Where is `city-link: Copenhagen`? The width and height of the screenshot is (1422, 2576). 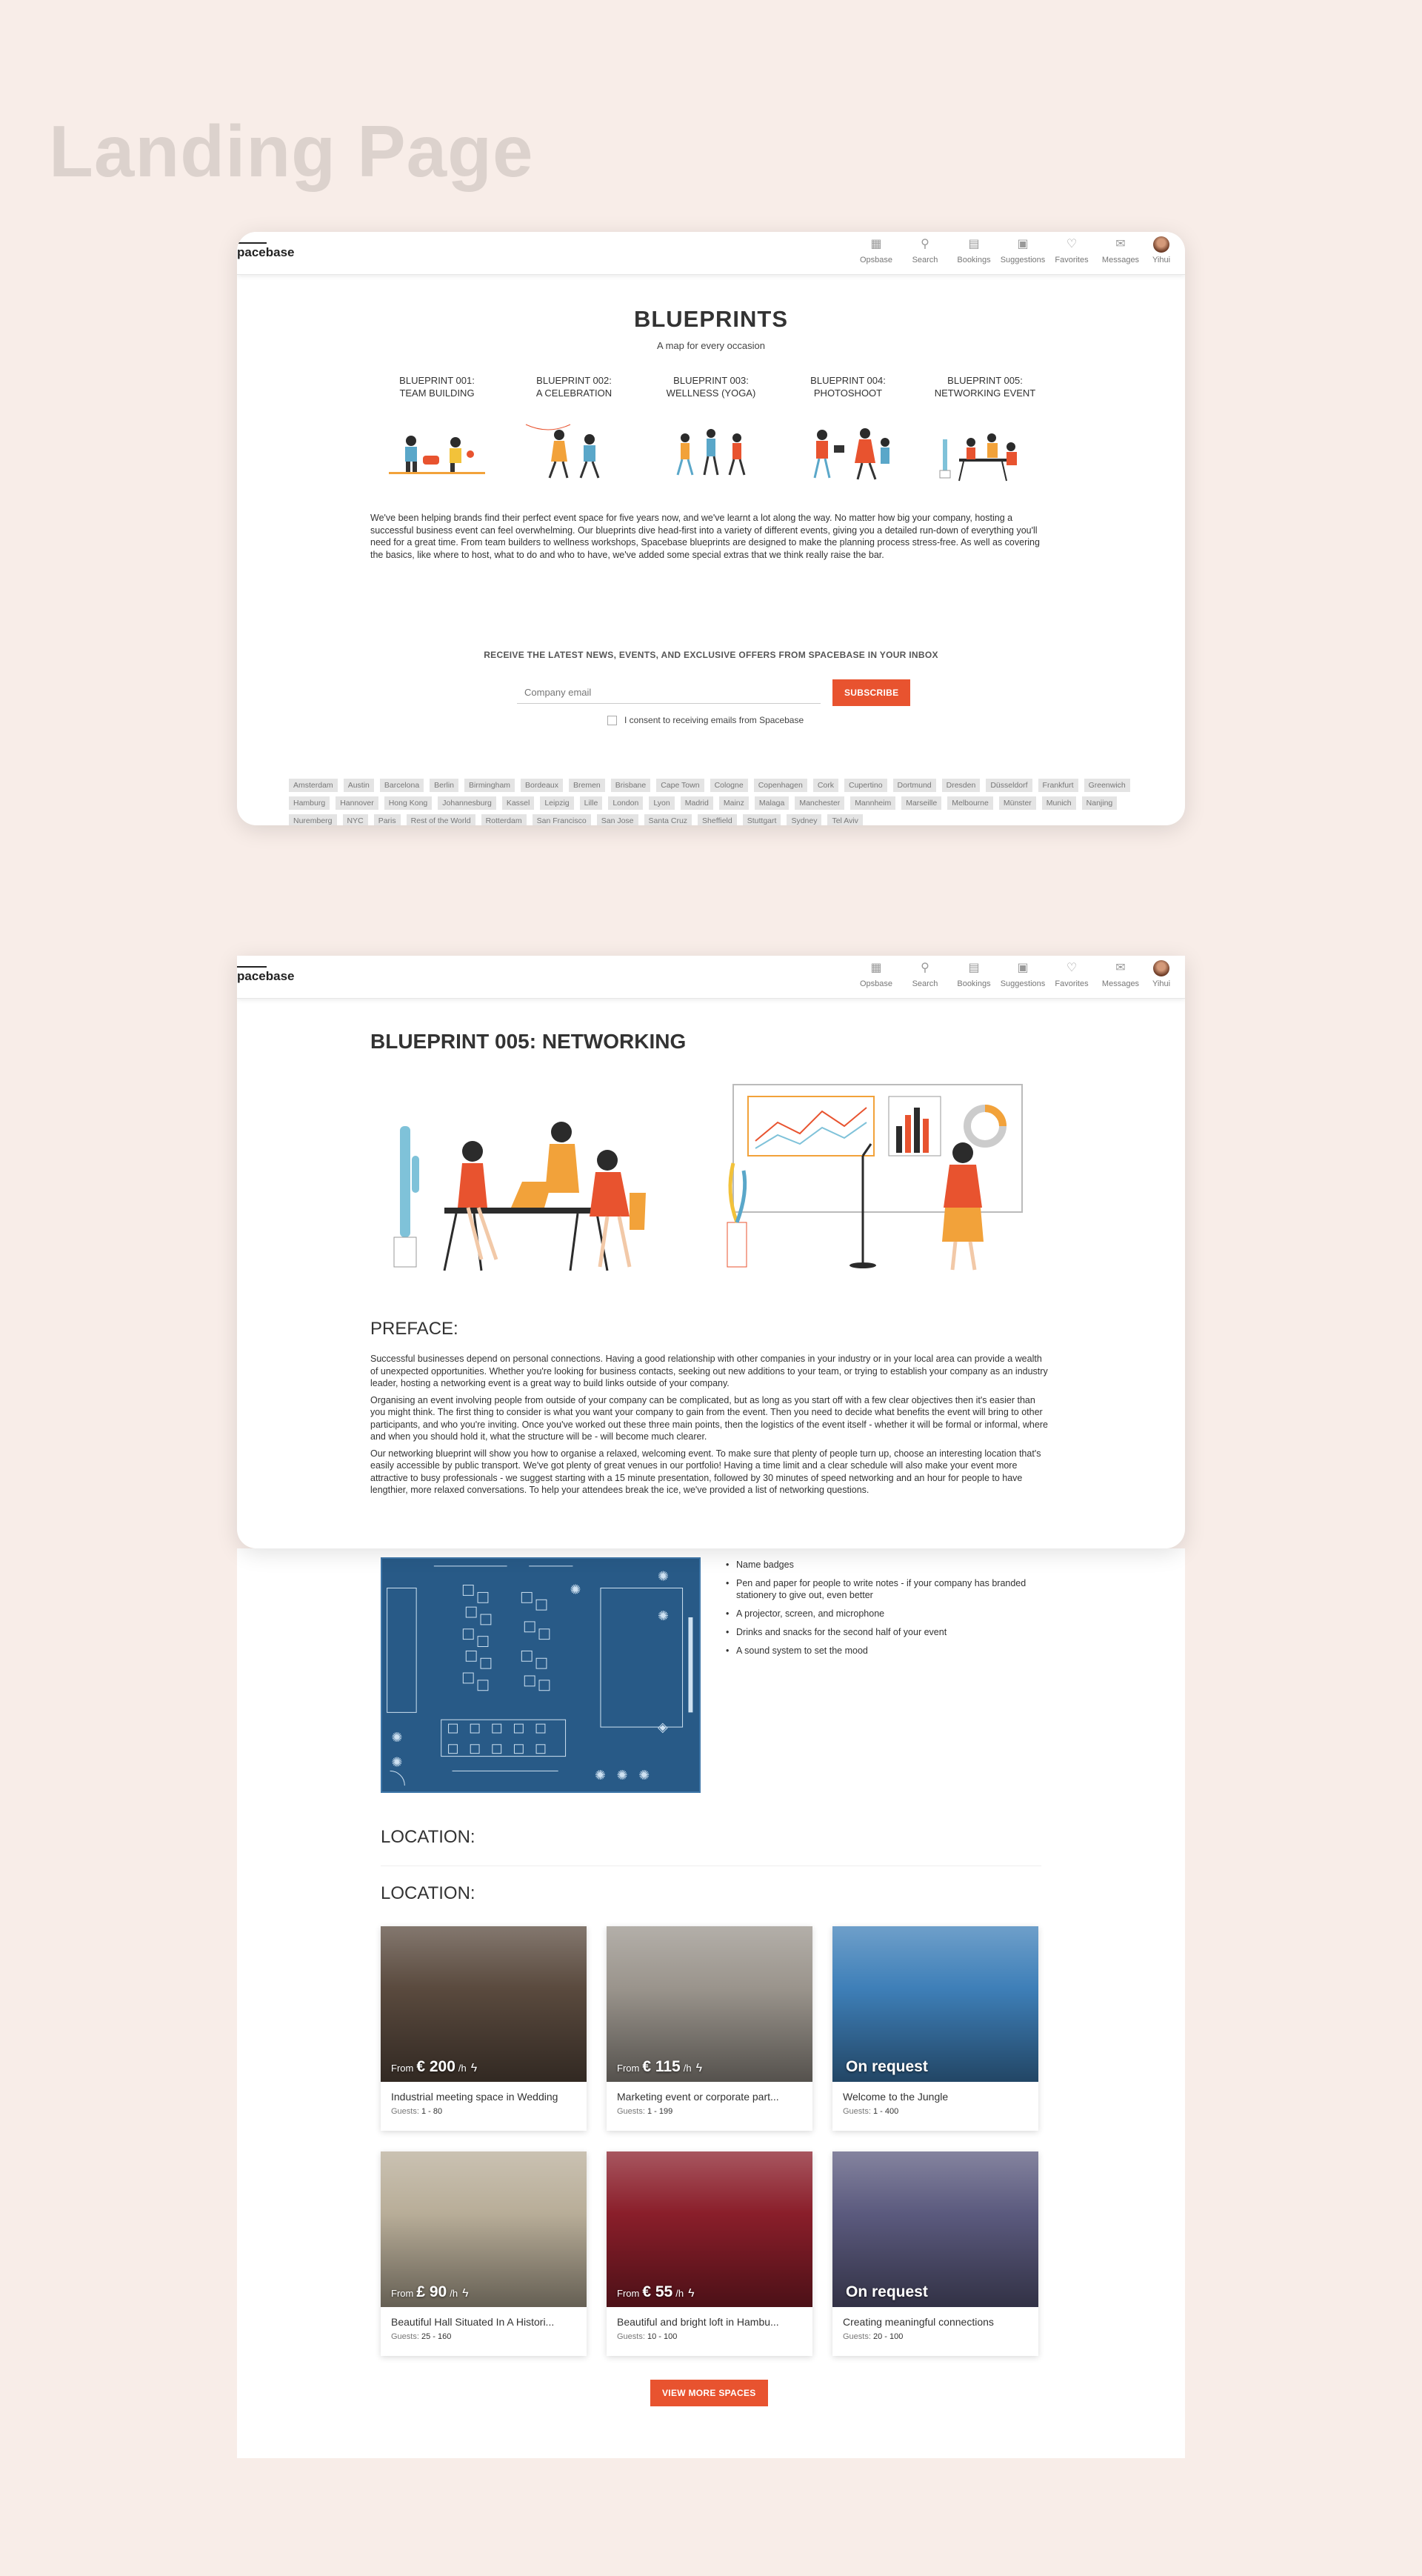 city-link: Copenhagen is located at coordinates (780, 785).